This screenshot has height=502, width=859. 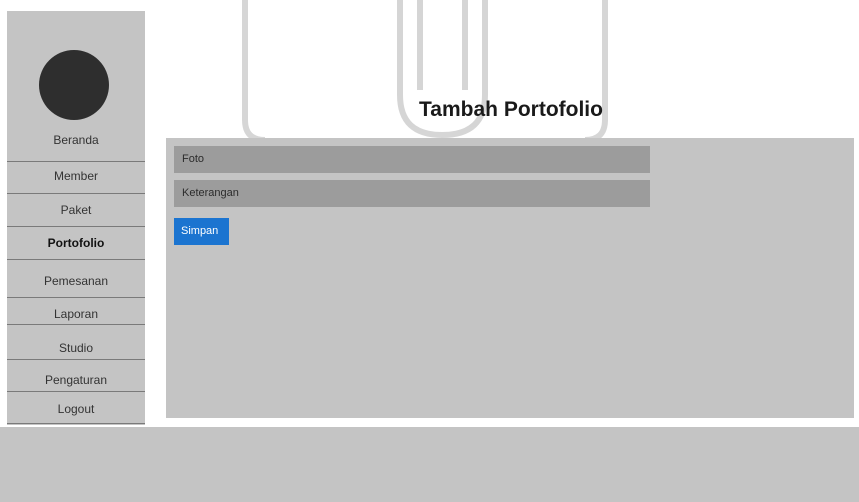 What do you see at coordinates (76, 210) in the screenshot?
I see `sidebar-item-paket: Paket` at bounding box center [76, 210].